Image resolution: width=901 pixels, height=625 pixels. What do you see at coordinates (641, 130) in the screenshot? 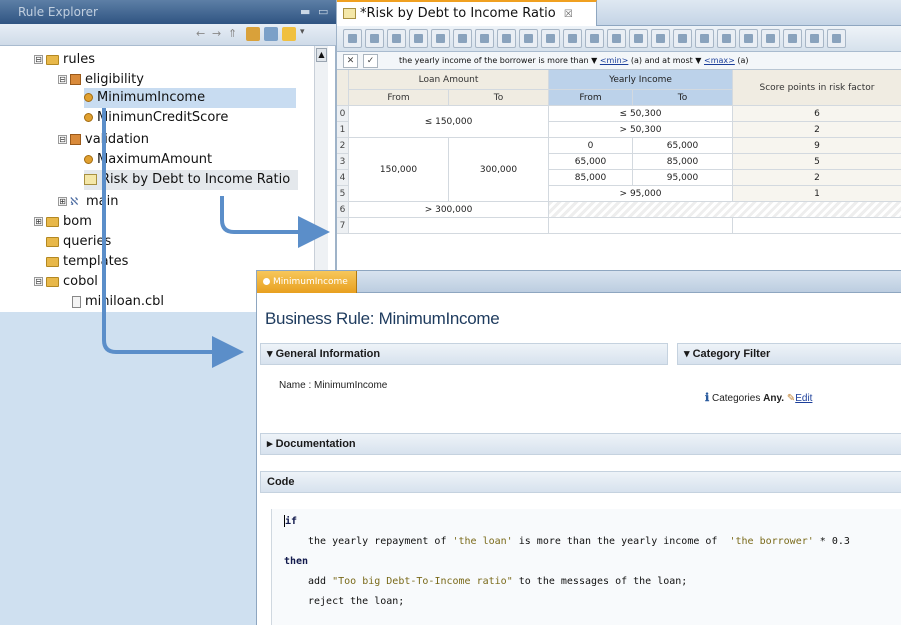
I see `table-cell-income: > 50,300` at bounding box center [641, 130].